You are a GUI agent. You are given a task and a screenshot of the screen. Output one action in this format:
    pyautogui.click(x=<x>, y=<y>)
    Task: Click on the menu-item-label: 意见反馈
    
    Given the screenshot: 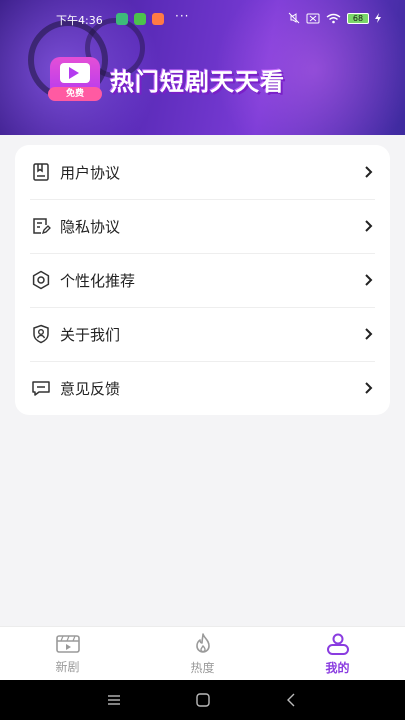 What is the action you would take?
    pyautogui.click(x=90, y=388)
    